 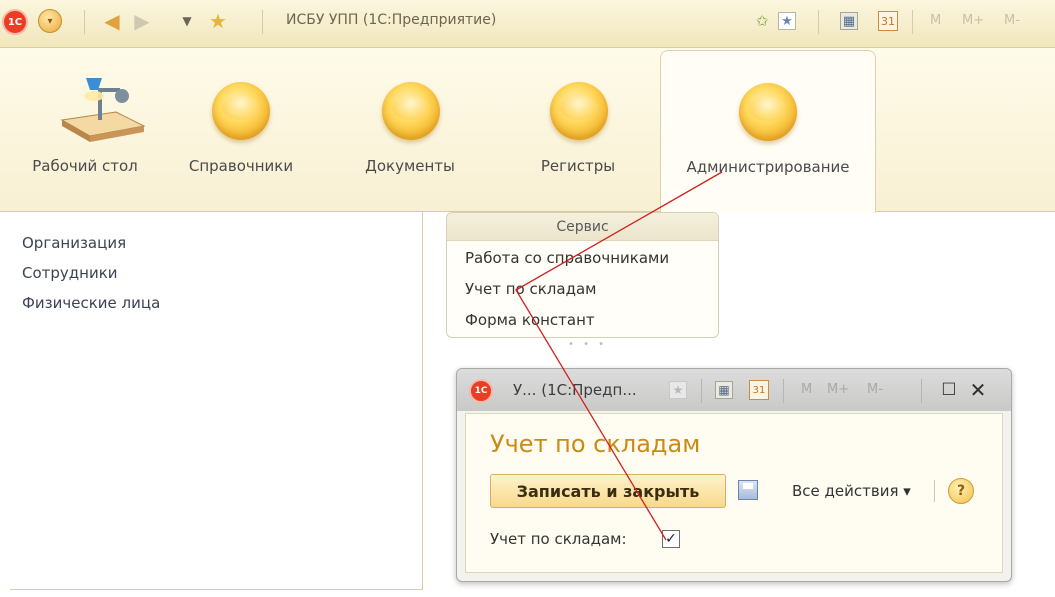 I want to click on section-label: Документы, so click(x=410, y=166).